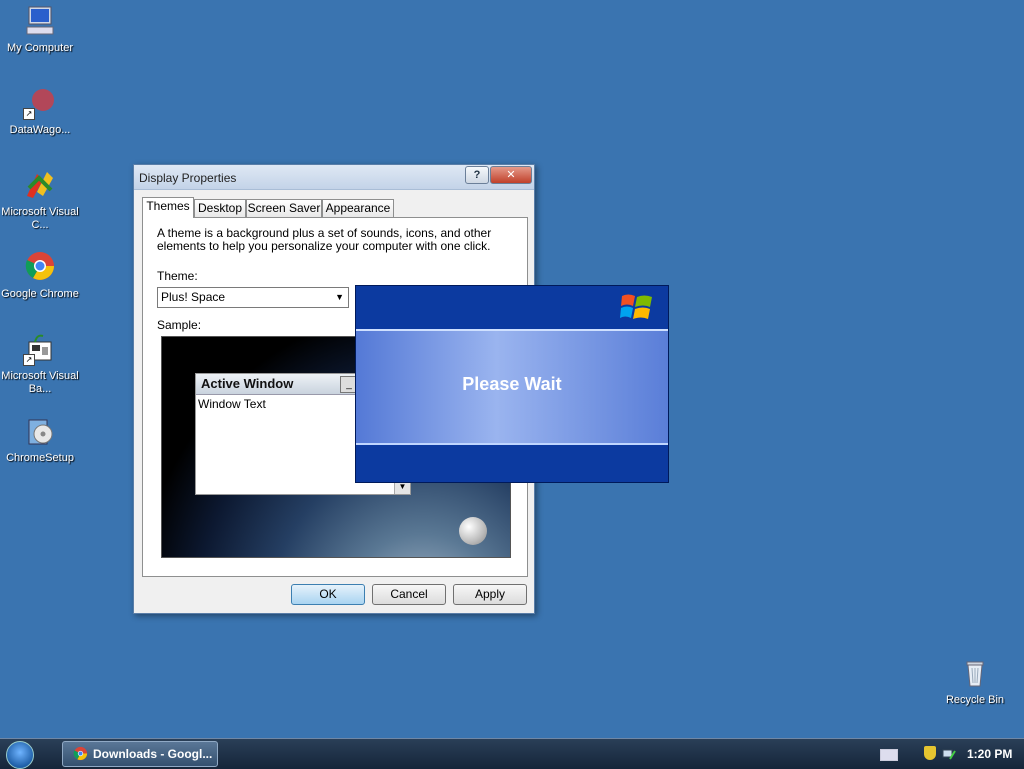  Describe the element at coordinates (40, 431) in the screenshot. I see `installer-icon` at that location.